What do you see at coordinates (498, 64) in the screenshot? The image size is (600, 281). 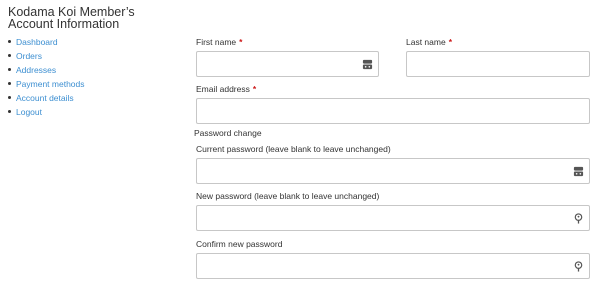 I see `last-name-input` at bounding box center [498, 64].